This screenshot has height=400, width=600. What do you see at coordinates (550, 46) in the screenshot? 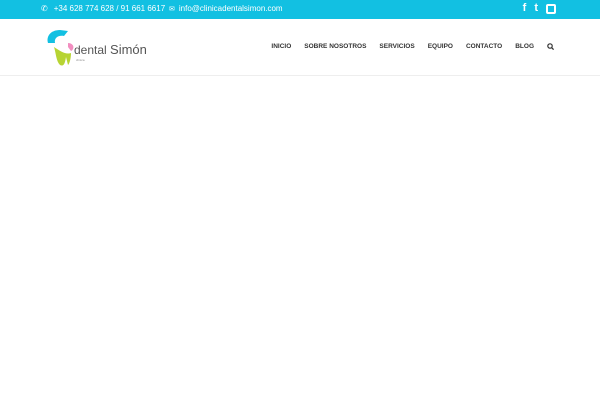
I see `search-icon` at bounding box center [550, 46].